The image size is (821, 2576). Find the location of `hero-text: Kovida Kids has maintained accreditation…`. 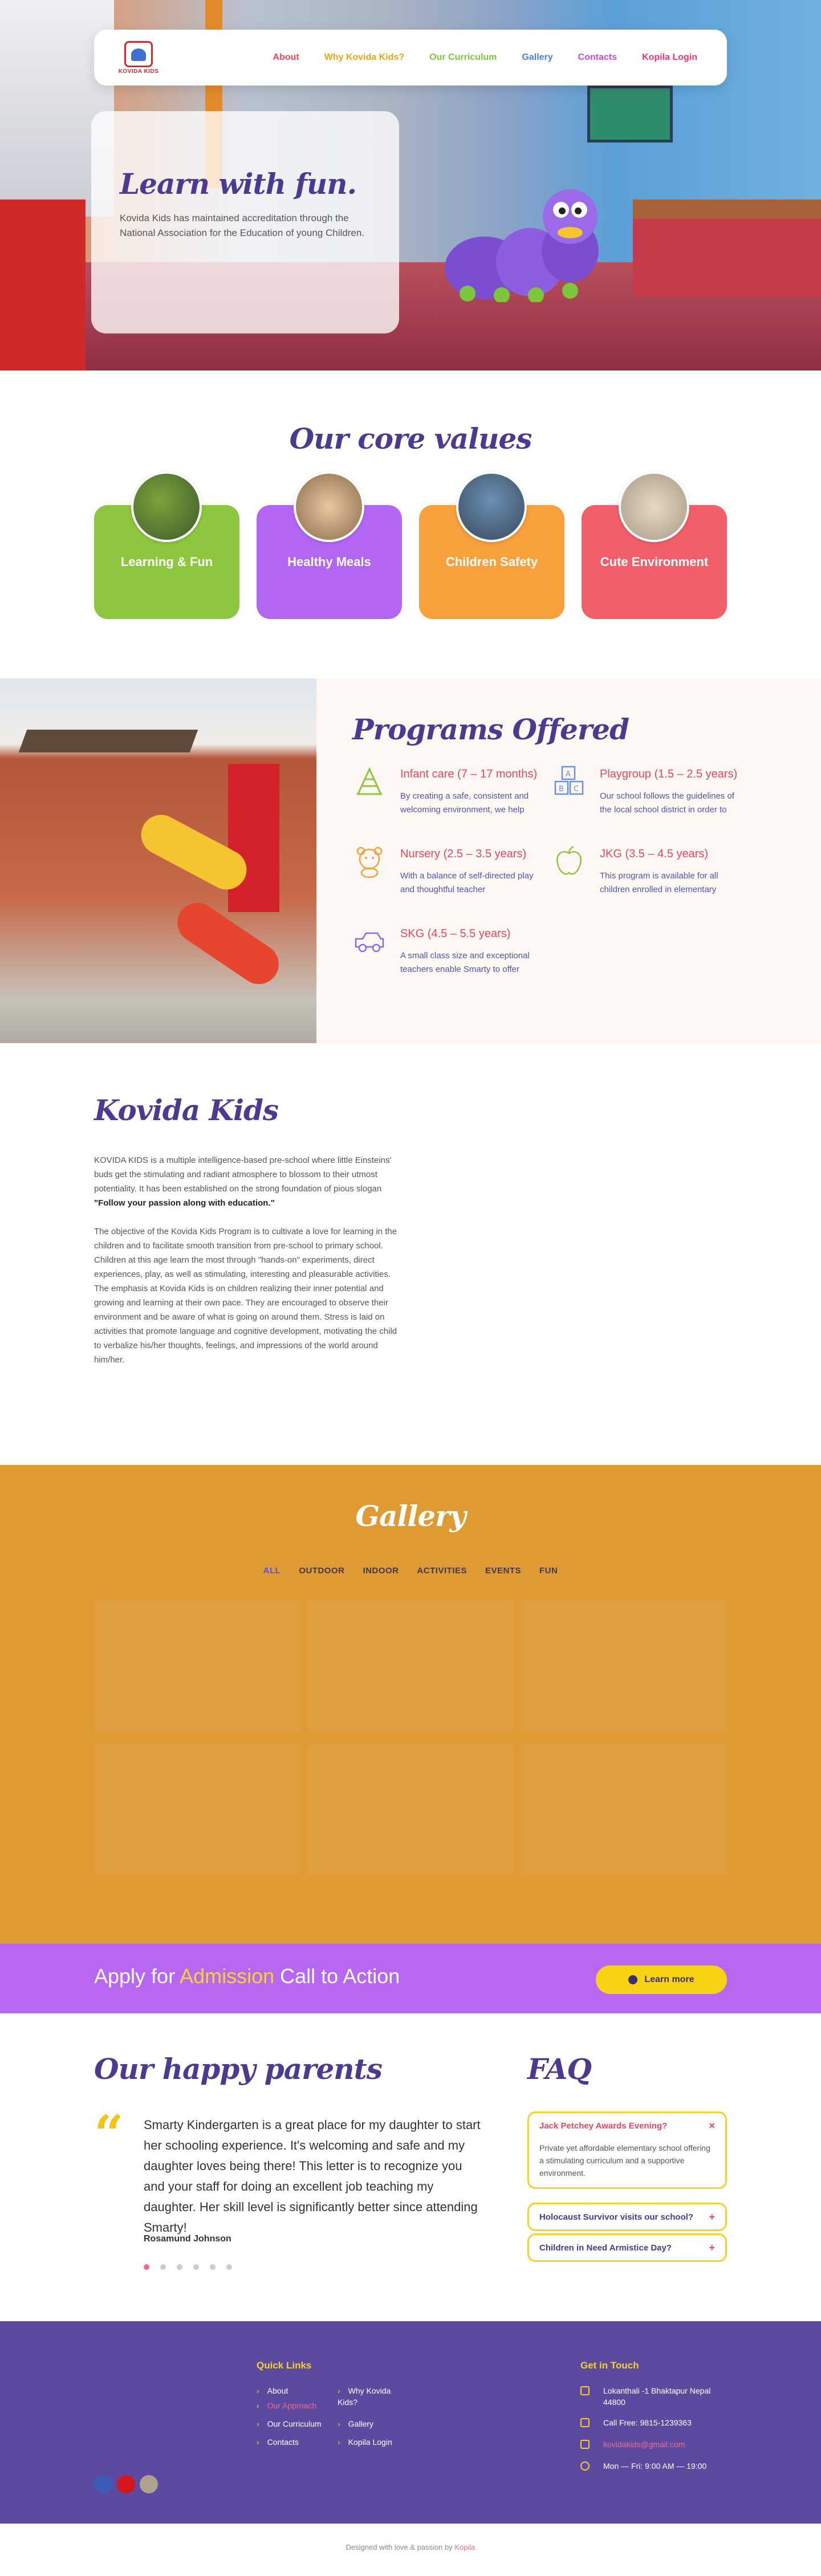

hero-text: Kovida Kids has maintained accreditation… is located at coordinates (242, 225).